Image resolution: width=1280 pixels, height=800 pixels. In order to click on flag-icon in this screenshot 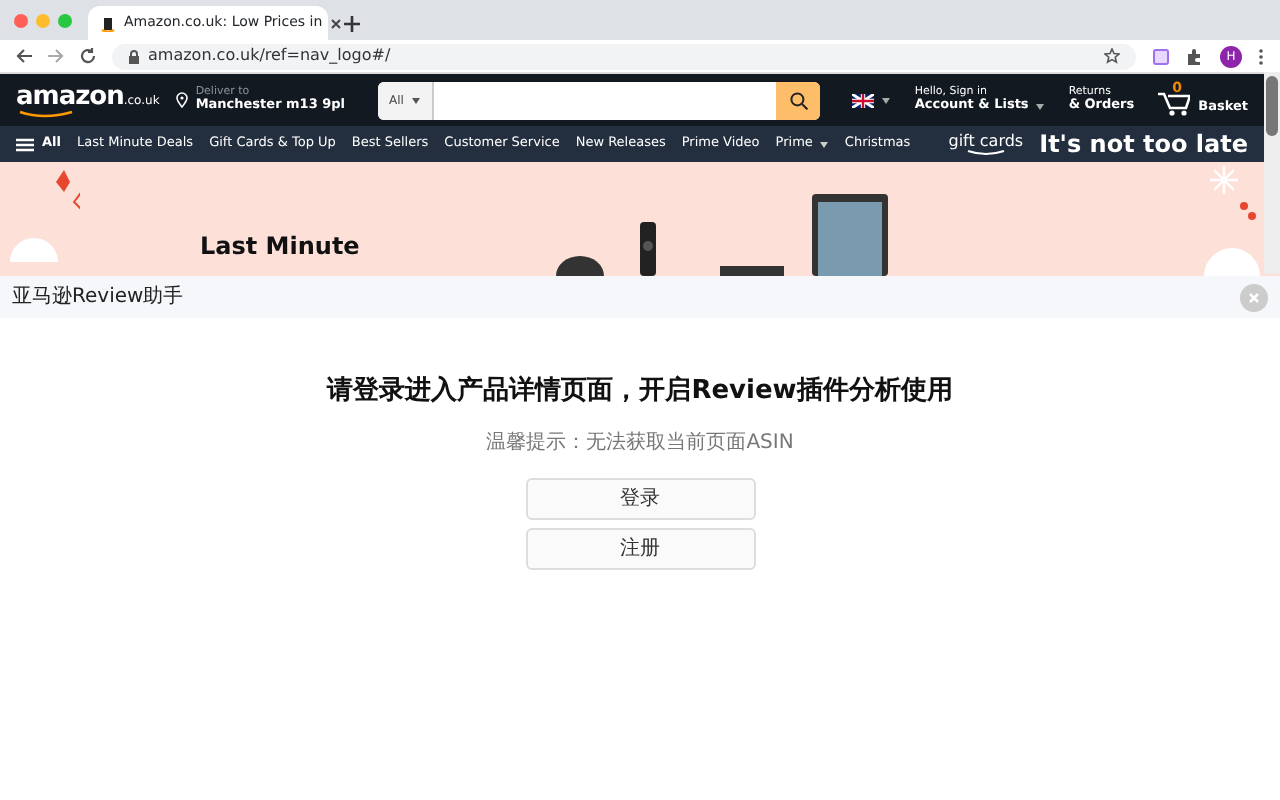, I will do `click(863, 100)`.